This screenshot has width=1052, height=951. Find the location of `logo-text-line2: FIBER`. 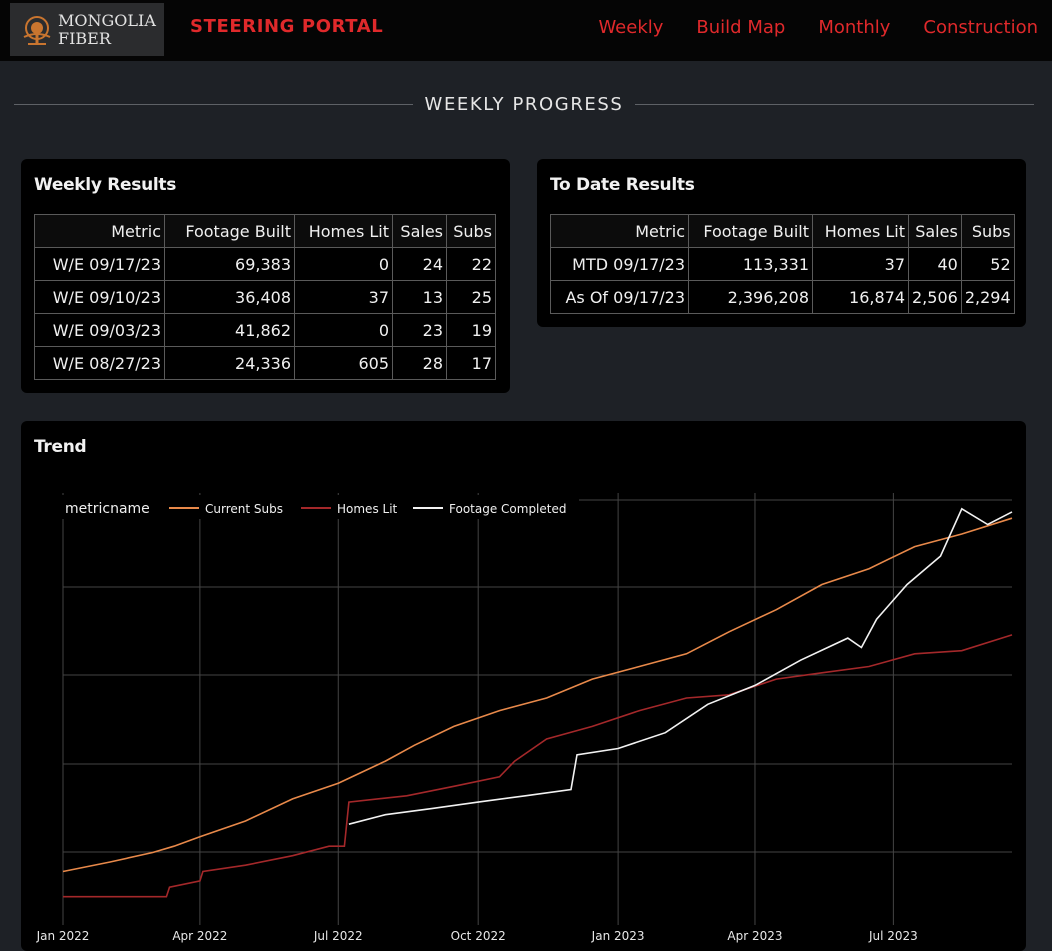

logo-text-line2: FIBER is located at coordinates (84, 38).